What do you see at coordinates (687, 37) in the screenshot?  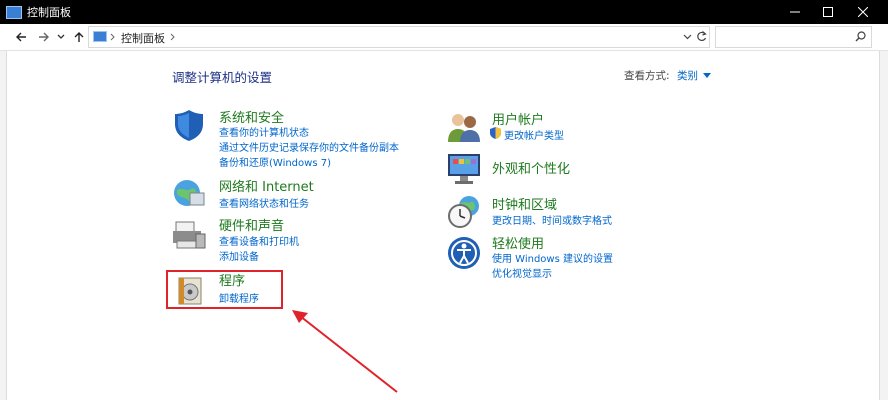 I see `address-dropdown-icon` at bounding box center [687, 37].